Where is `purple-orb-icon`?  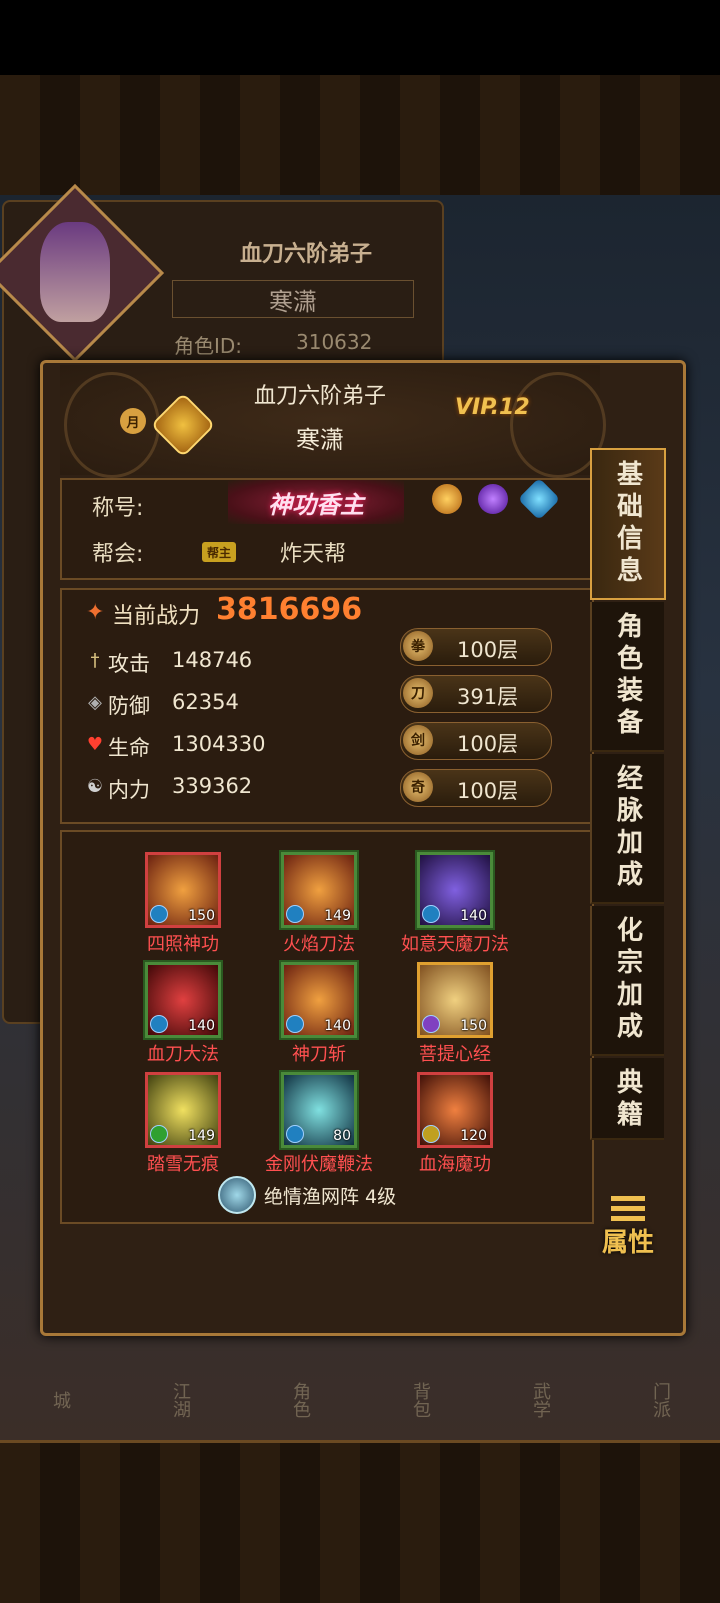 purple-orb-icon is located at coordinates (493, 499).